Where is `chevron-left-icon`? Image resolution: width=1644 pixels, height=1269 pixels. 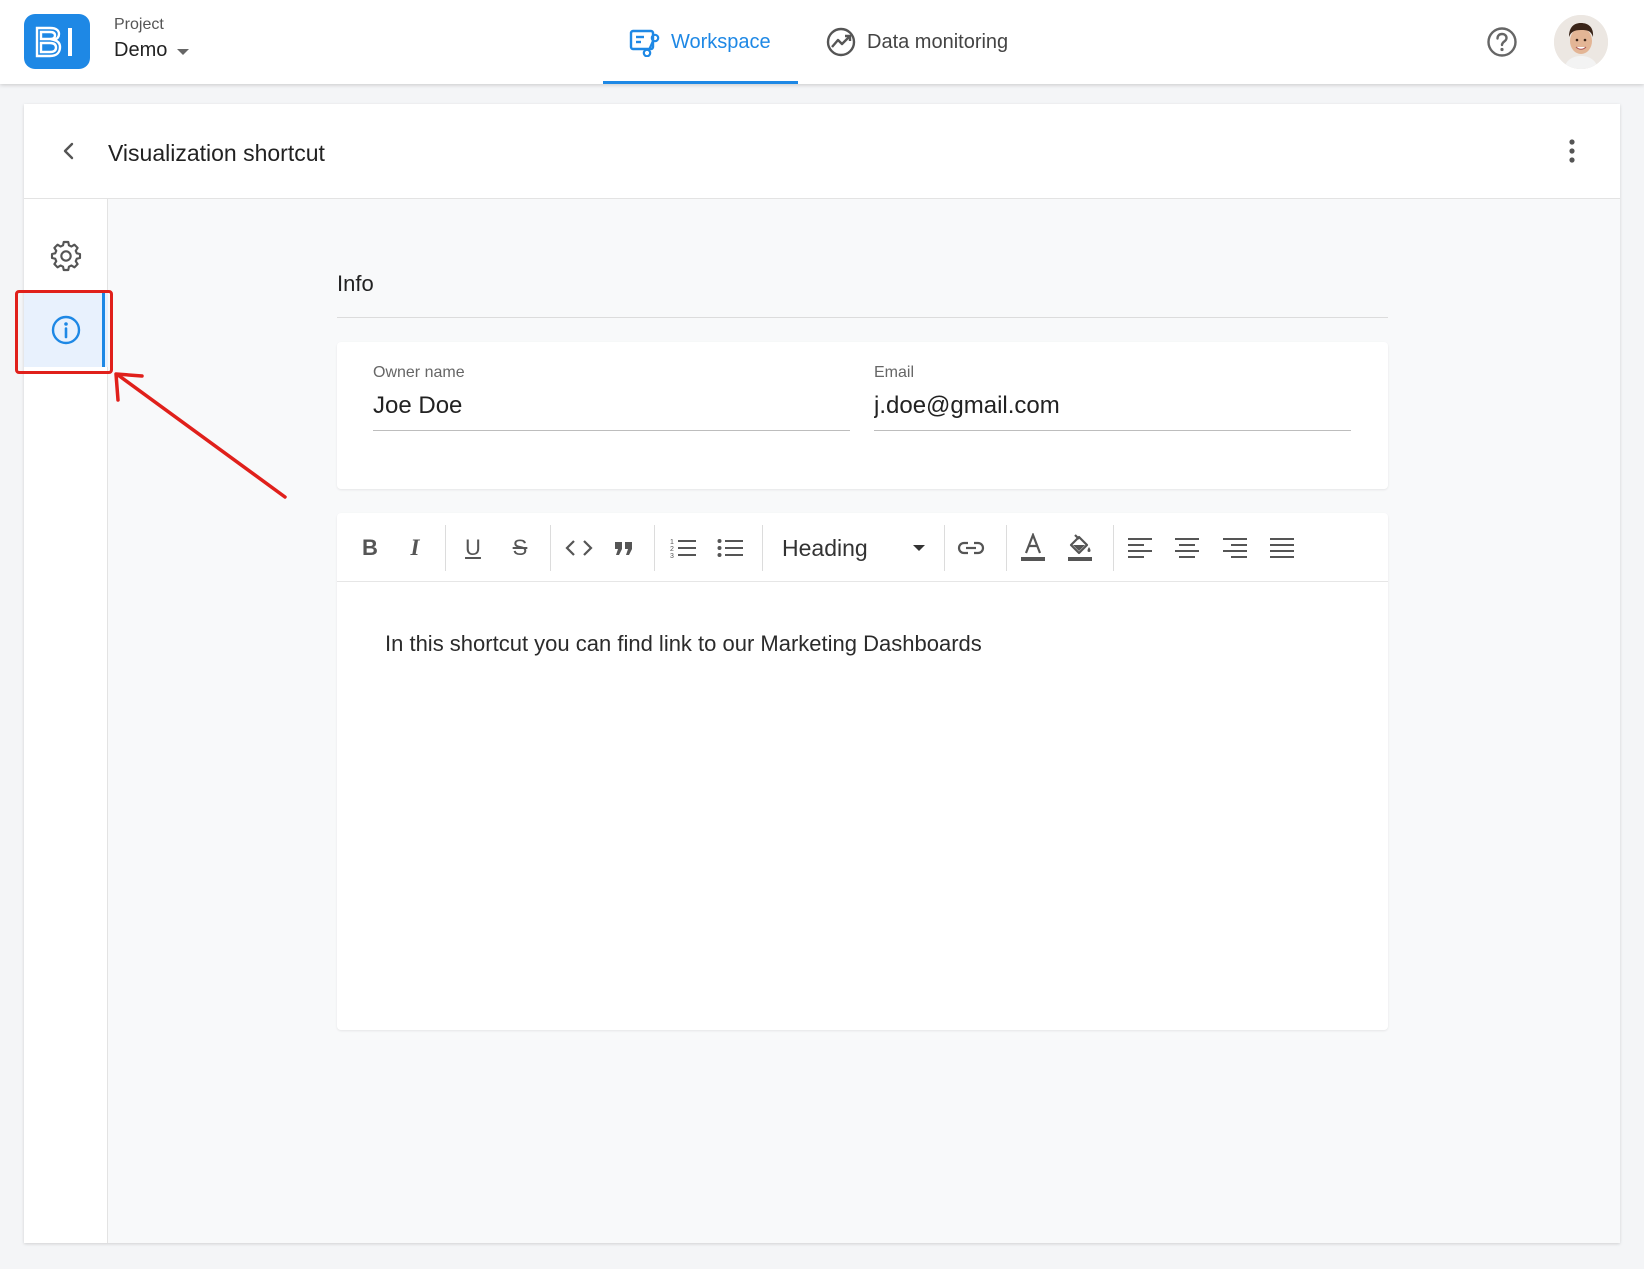 chevron-left-icon is located at coordinates (68, 151).